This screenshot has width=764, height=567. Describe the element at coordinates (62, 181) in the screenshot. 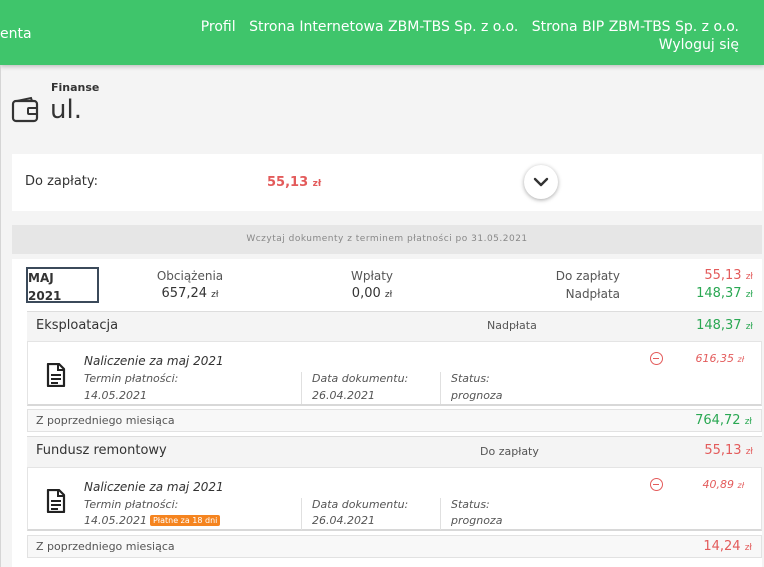

I see `summary-due-label: Do zapłaty:` at that location.